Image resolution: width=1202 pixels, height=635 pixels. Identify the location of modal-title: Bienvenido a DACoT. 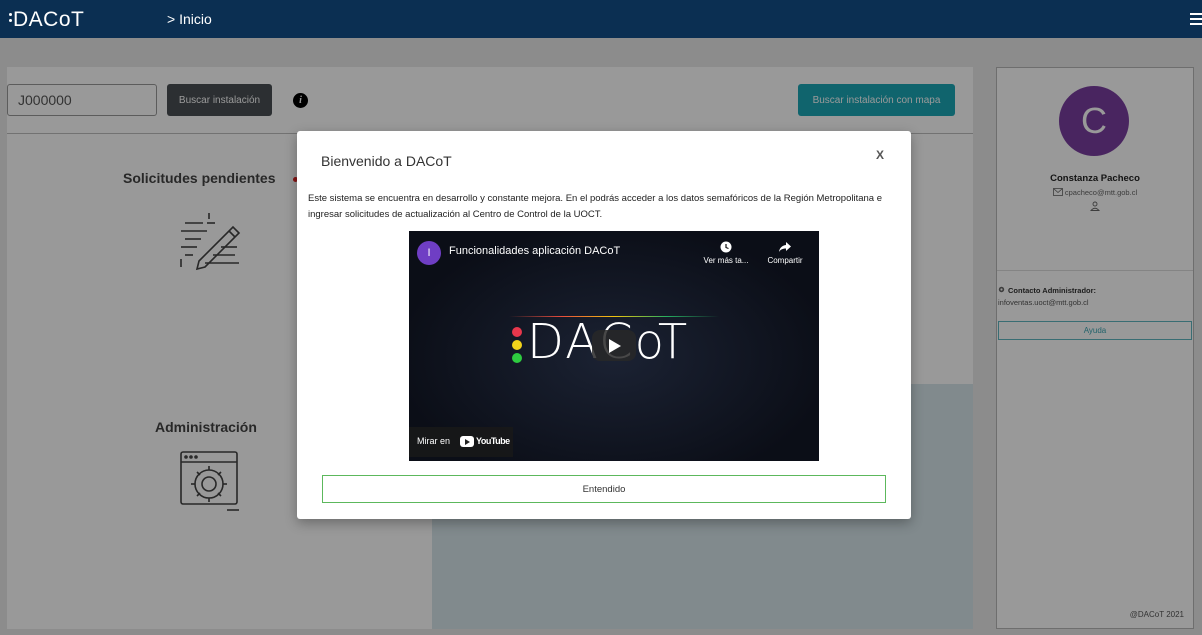
(386, 161).